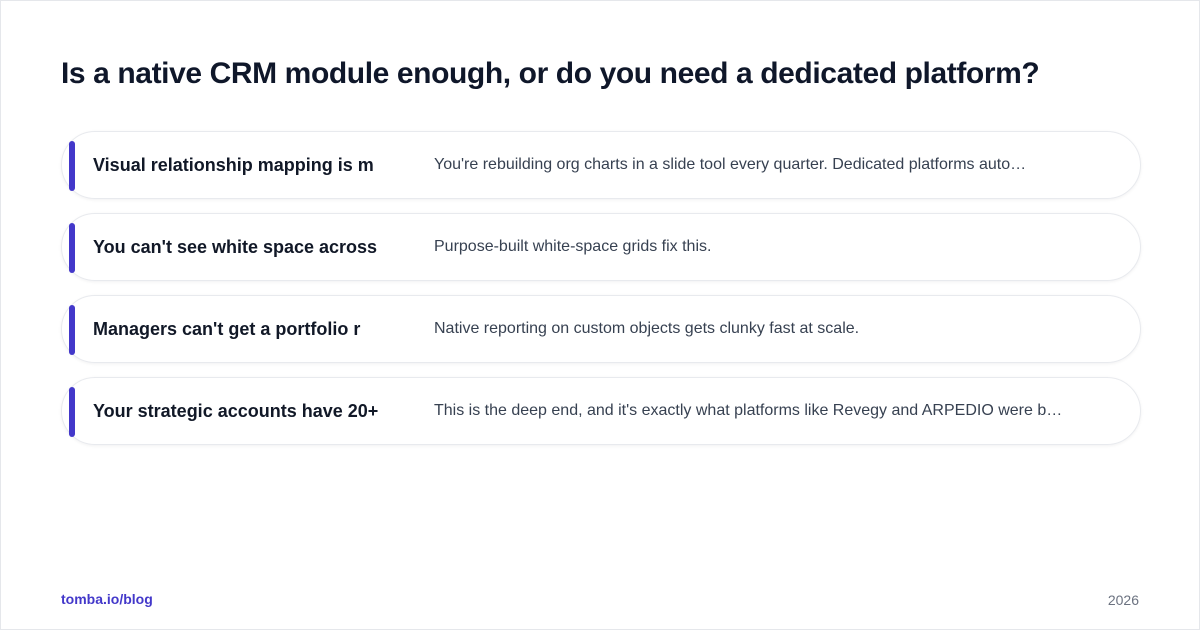  Describe the element at coordinates (235, 247) in the screenshot. I see `row-heading: You can't see white space across` at that location.